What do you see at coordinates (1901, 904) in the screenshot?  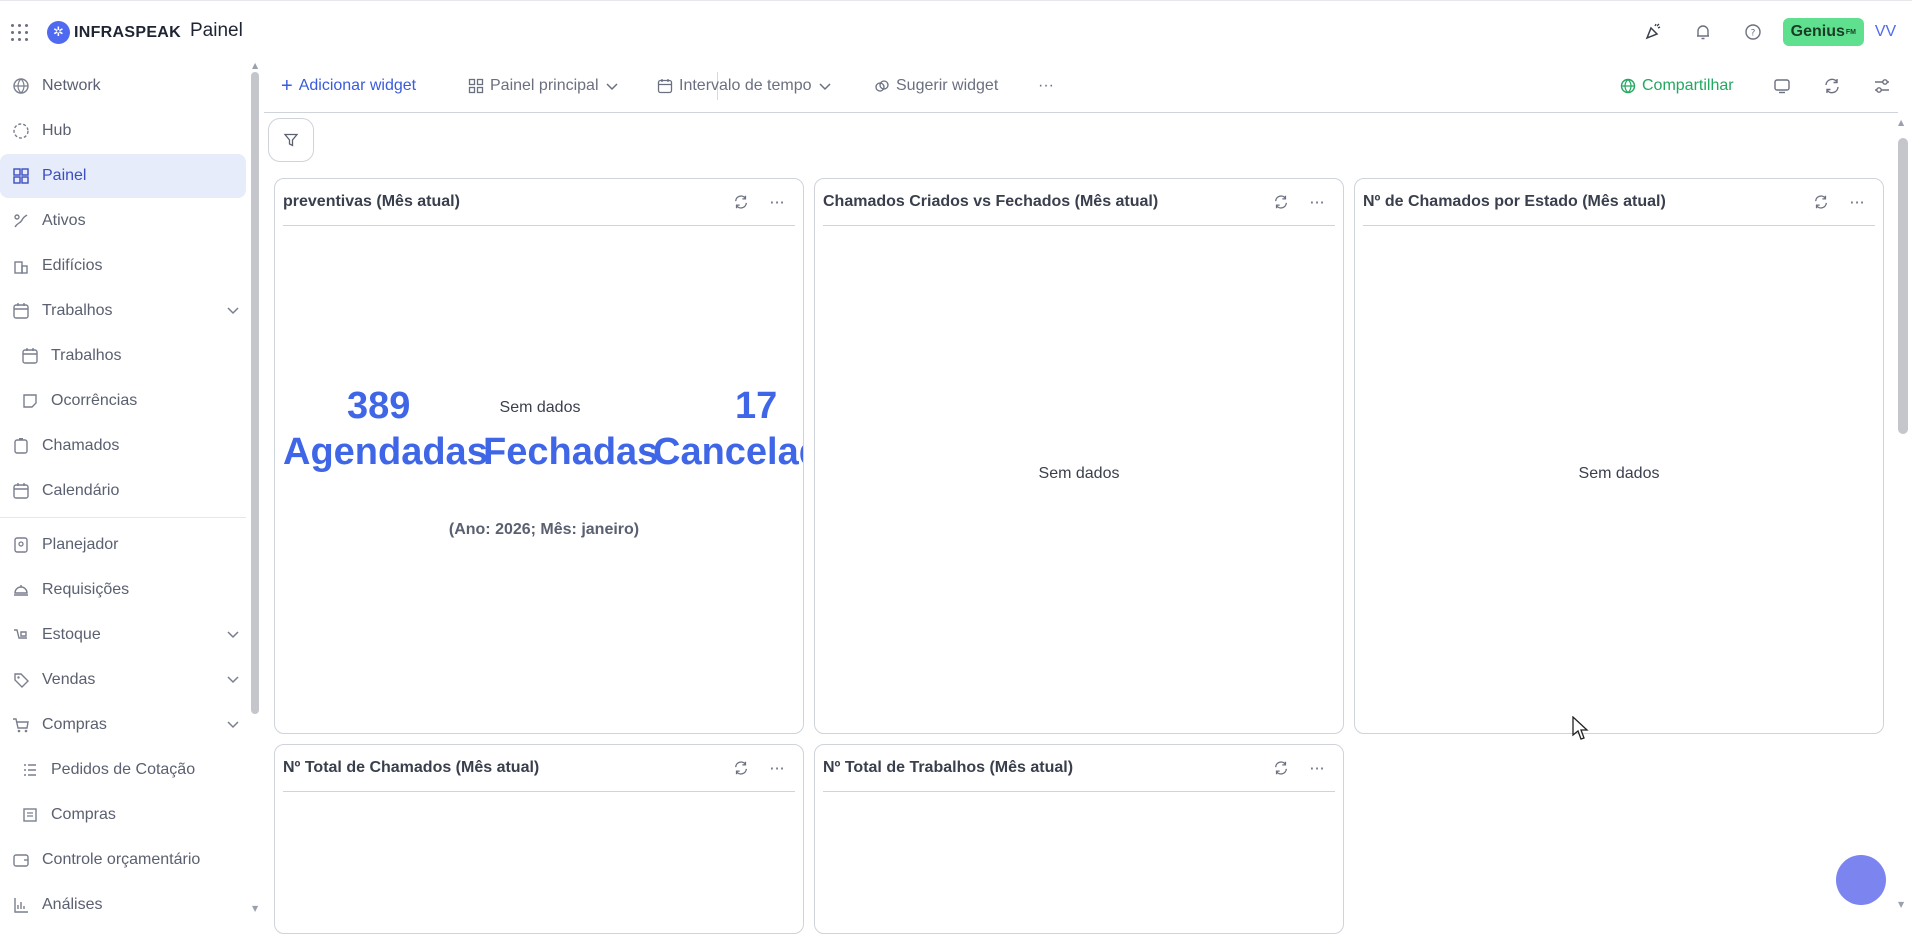 I see `main-scroll-down-icon: ▼` at bounding box center [1901, 904].